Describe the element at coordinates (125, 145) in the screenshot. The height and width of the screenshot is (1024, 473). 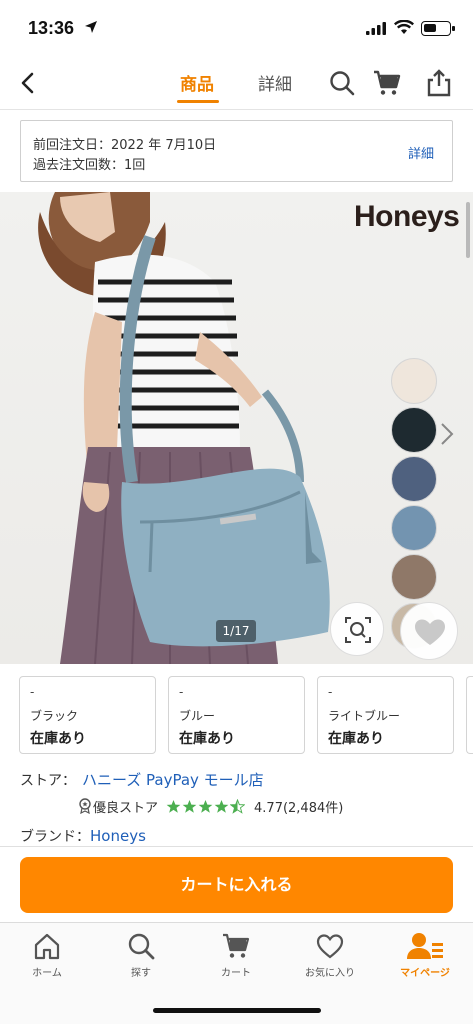
I see `last-order-date: 前回注文日：2022 年 7月10日` at that location.